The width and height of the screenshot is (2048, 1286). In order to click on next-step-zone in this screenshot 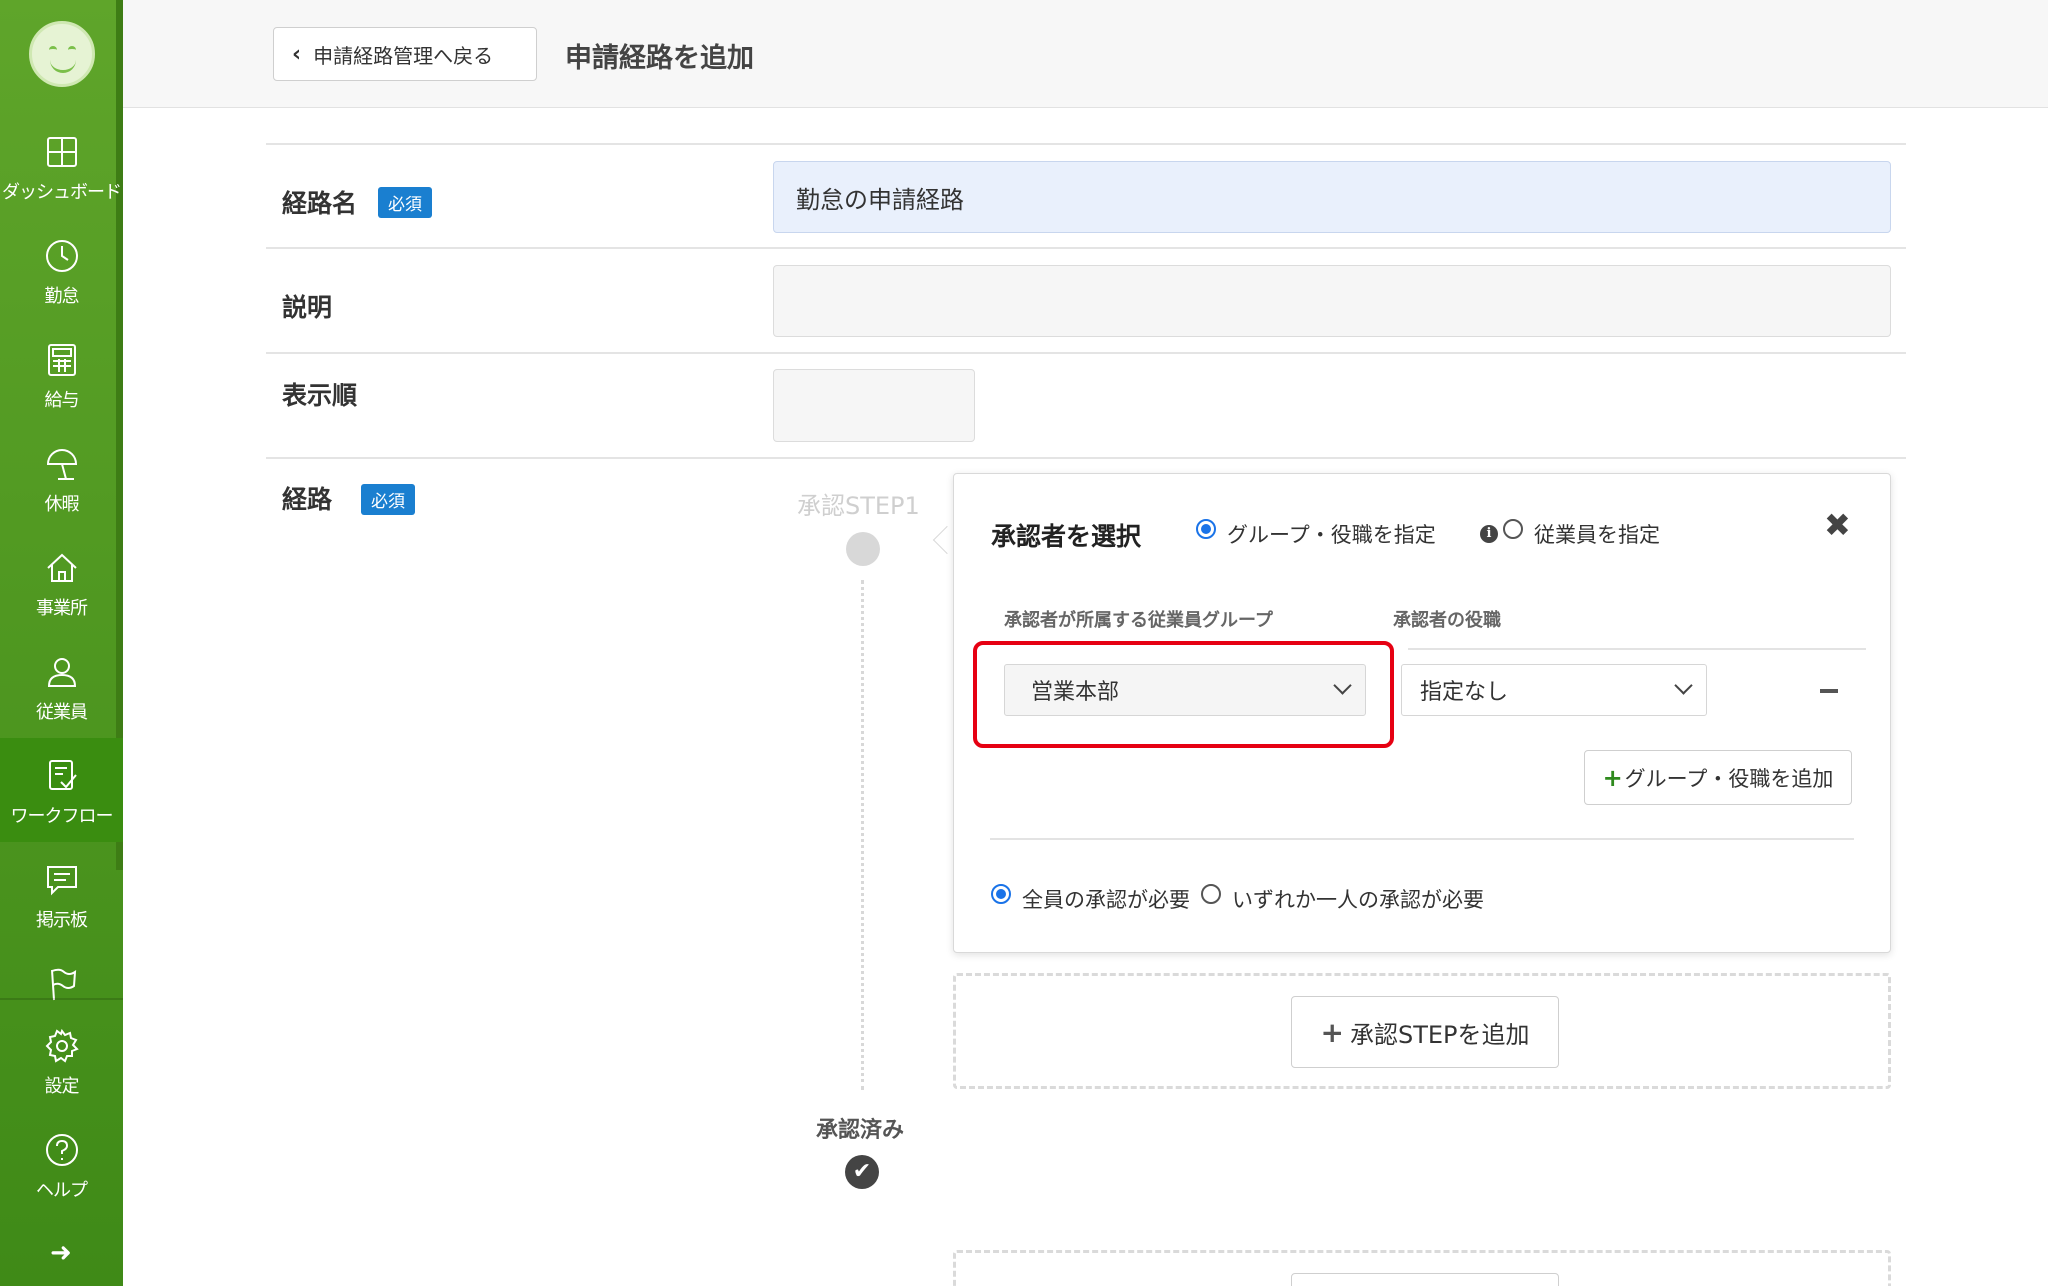, I will do `click(1422, 1268)`.